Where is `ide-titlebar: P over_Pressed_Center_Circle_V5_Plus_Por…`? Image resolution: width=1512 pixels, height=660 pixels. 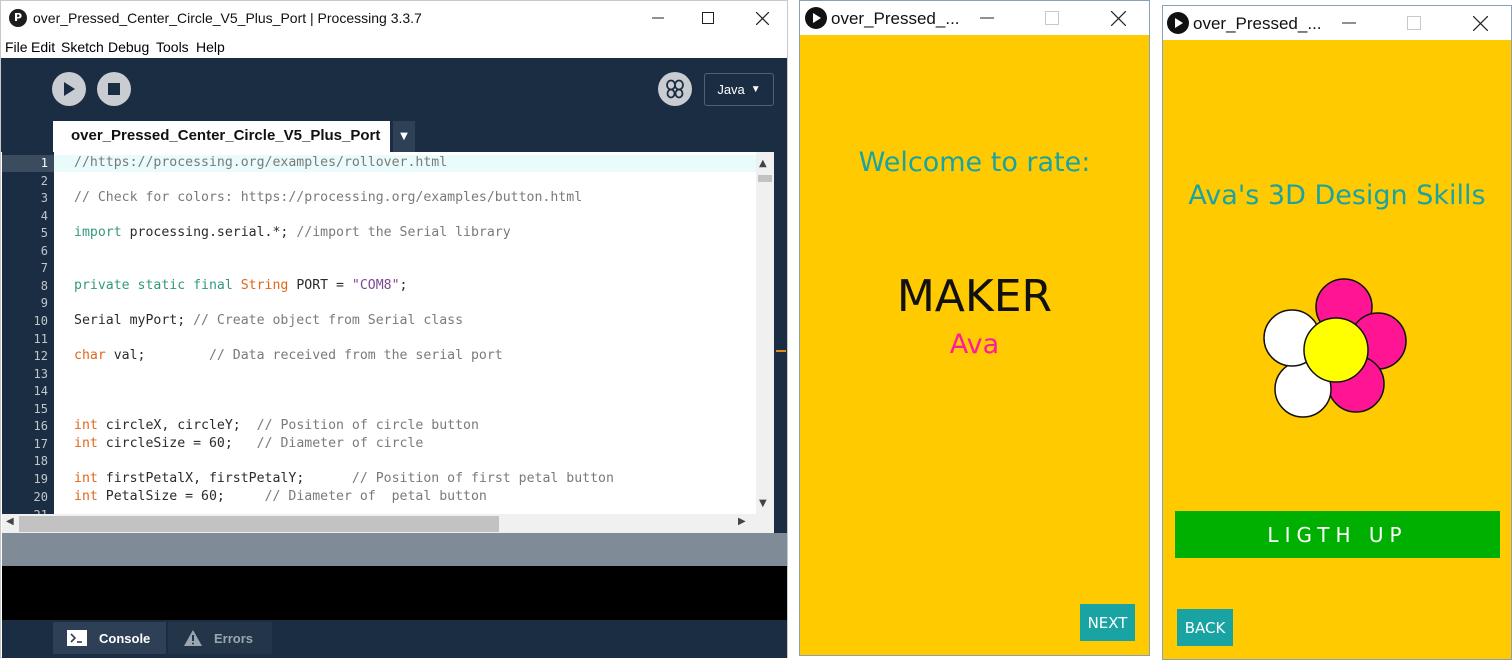
ide-titlebar: P over_Pressed_Center_Circle_V5_Plus_Por… is located at coordinates (394, 18).